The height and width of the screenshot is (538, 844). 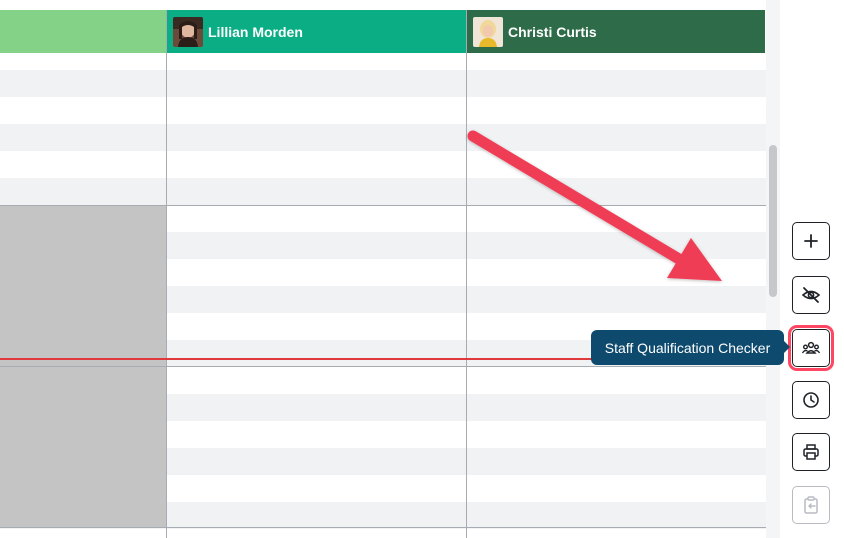 I want to click on history-button, so click(x=811, y=400).